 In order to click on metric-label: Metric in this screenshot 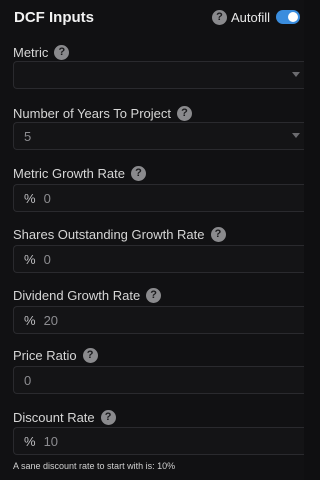, I will do `click(31, 52)`.